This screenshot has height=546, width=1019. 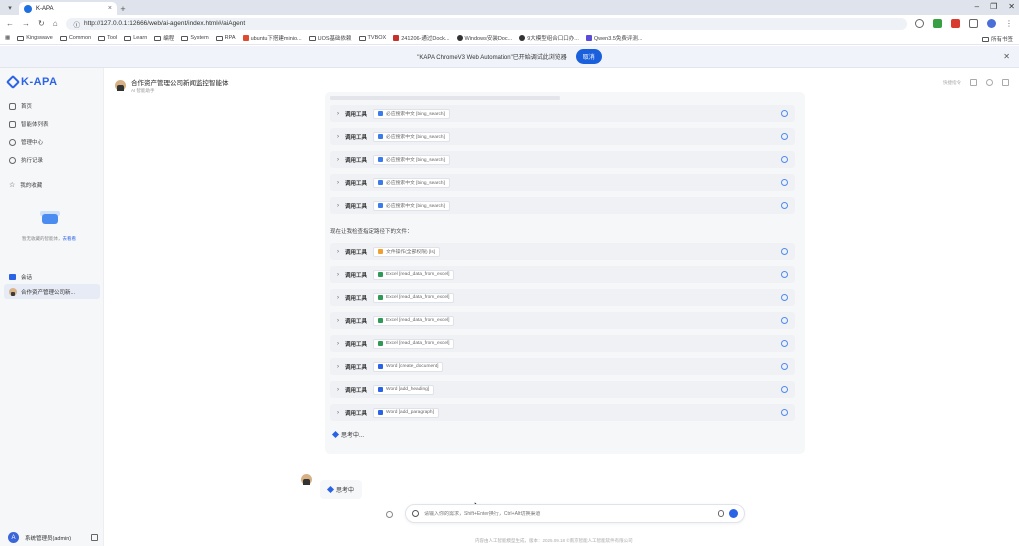 I want to click on folder-icon, so click(x=158, y=38).